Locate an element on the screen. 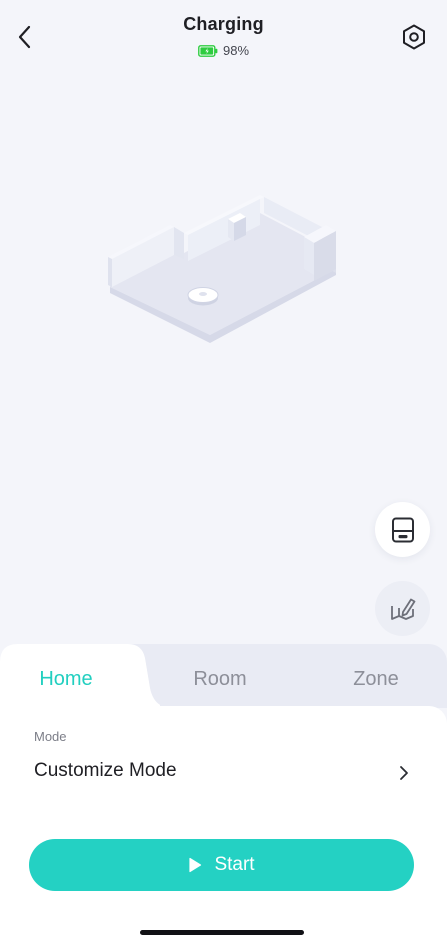 The width and height of the screenshot is (447, 944). battery-charging-icon is located at coordinates (208, 50).